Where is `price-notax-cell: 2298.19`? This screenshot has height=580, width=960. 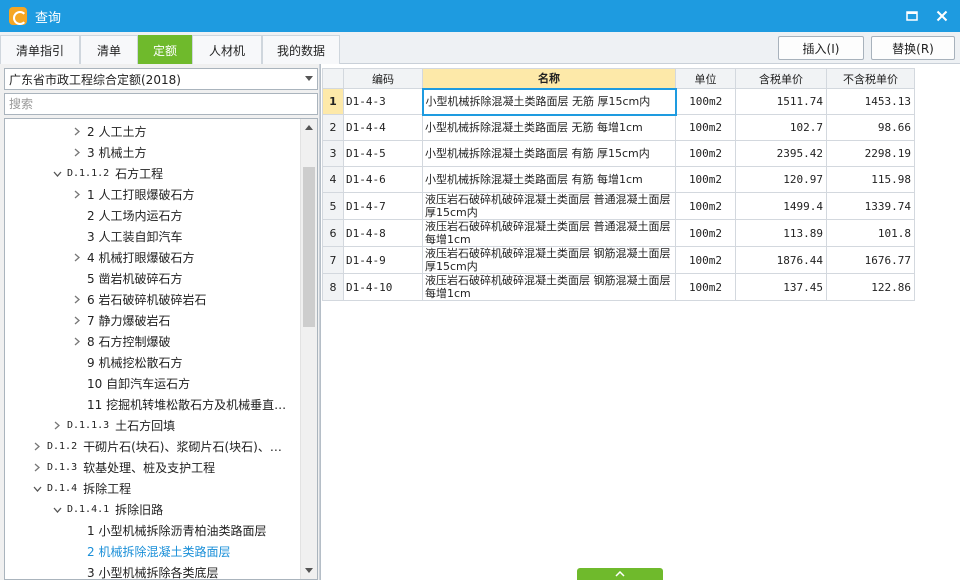
price-notax-cell: 2298.19 is located at coordinates (870, 153).